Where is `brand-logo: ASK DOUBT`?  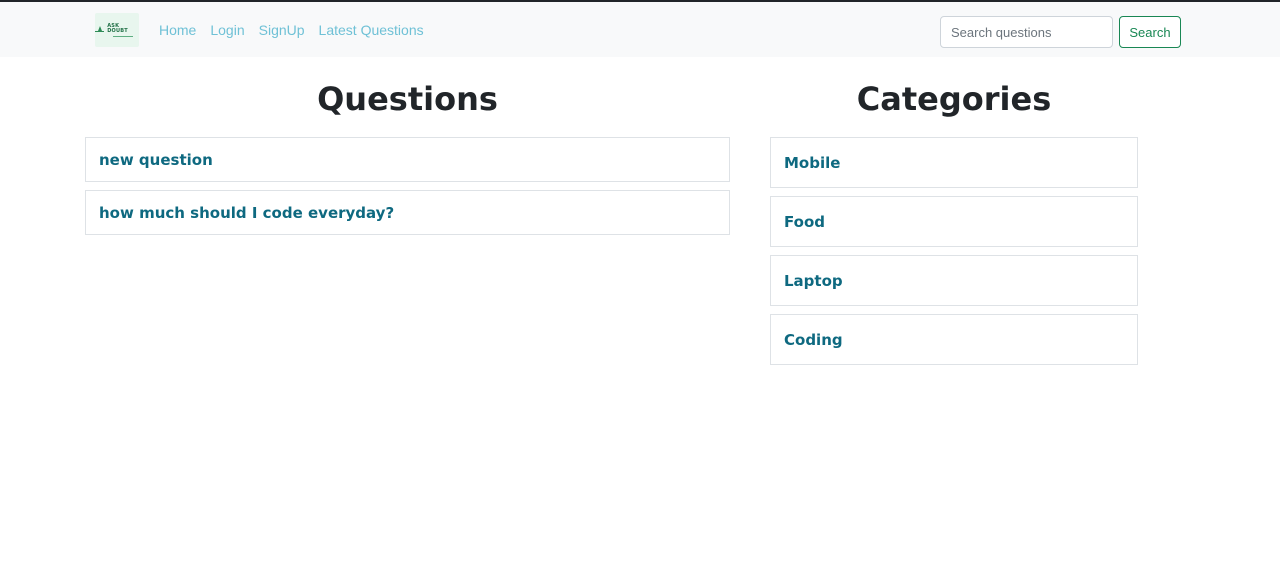 brand-logo: ASK DOUBT is located at coordinates (117, 30).